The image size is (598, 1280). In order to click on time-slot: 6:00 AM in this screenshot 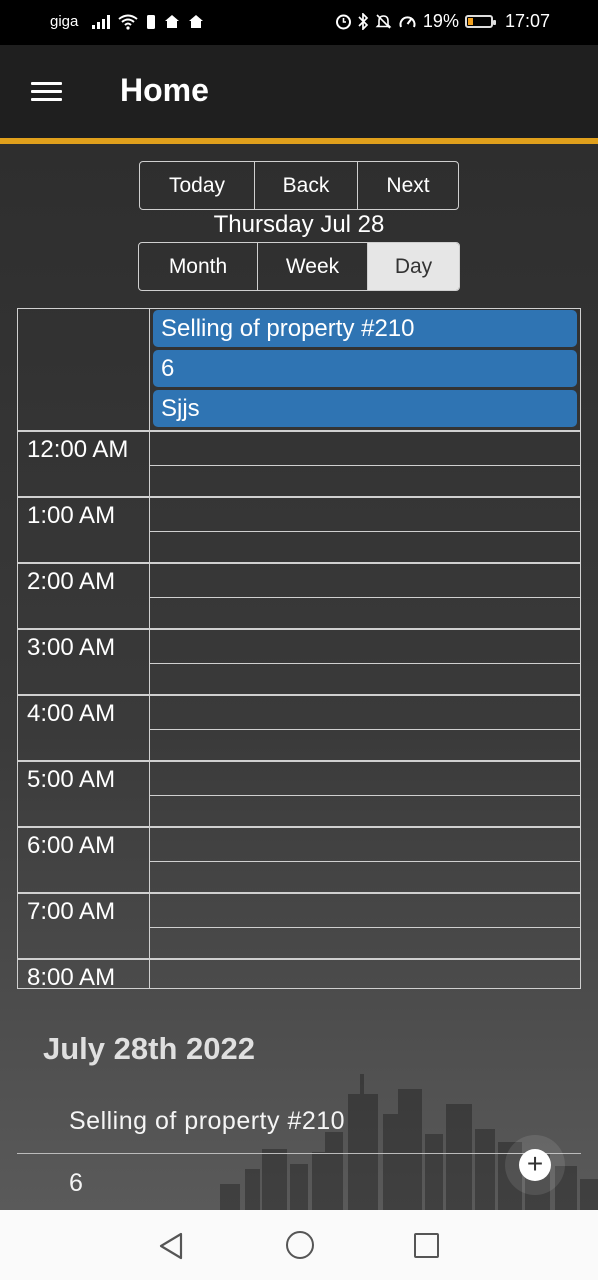, I will do `click(299, 861)`.